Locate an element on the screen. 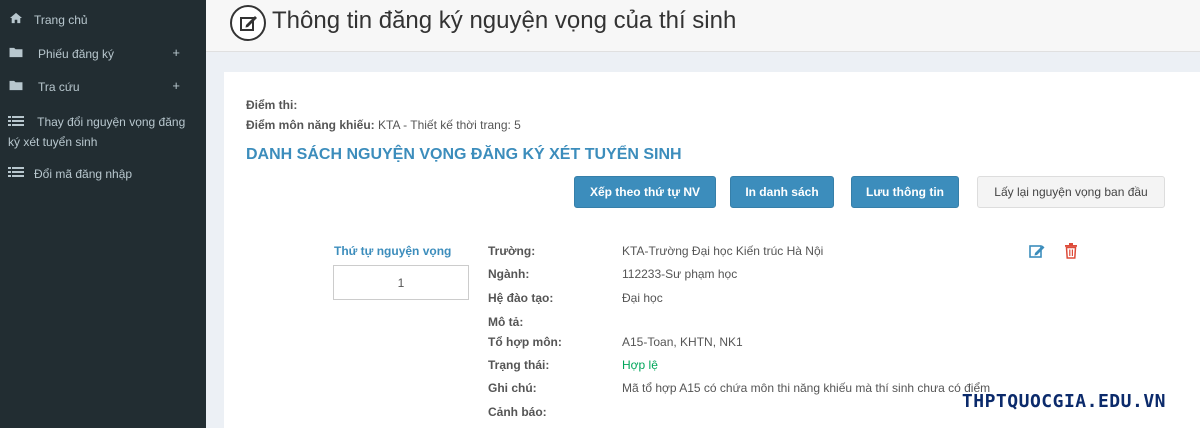  sidebar-item-label: Đổi mã đăng nhập is located at coordinates (83, 174).